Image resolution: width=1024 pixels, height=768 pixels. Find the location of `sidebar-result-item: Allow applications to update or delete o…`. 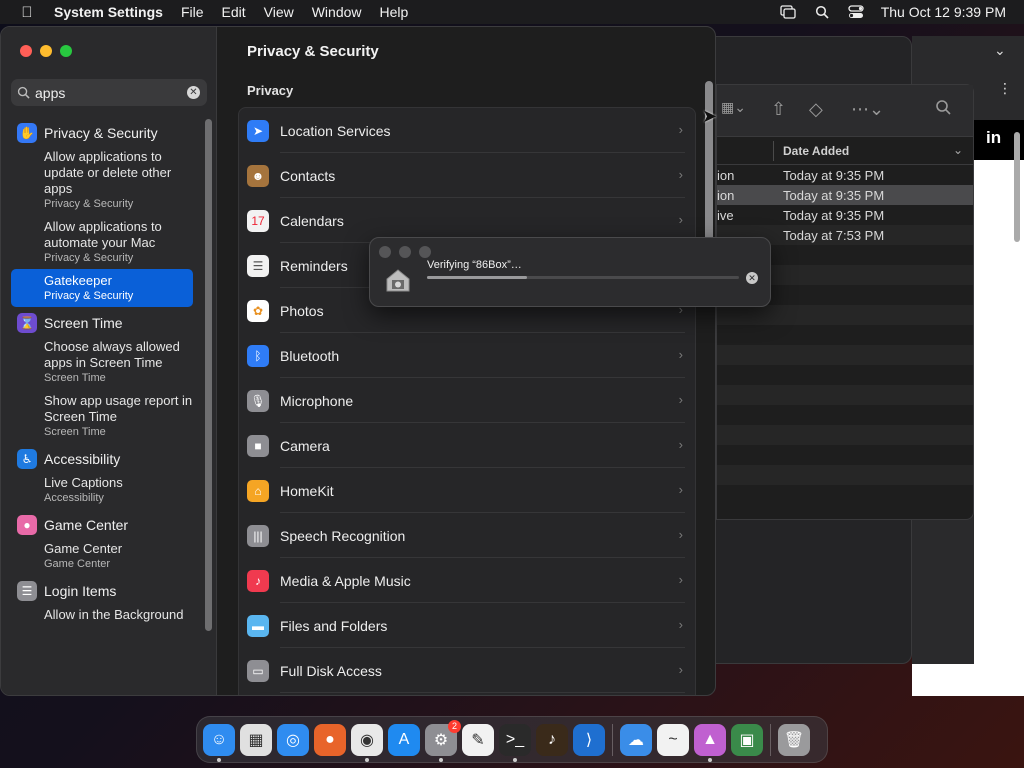

sidebar-result-item: Allow applications to update or delete o… is located at coordinates (102, 180).